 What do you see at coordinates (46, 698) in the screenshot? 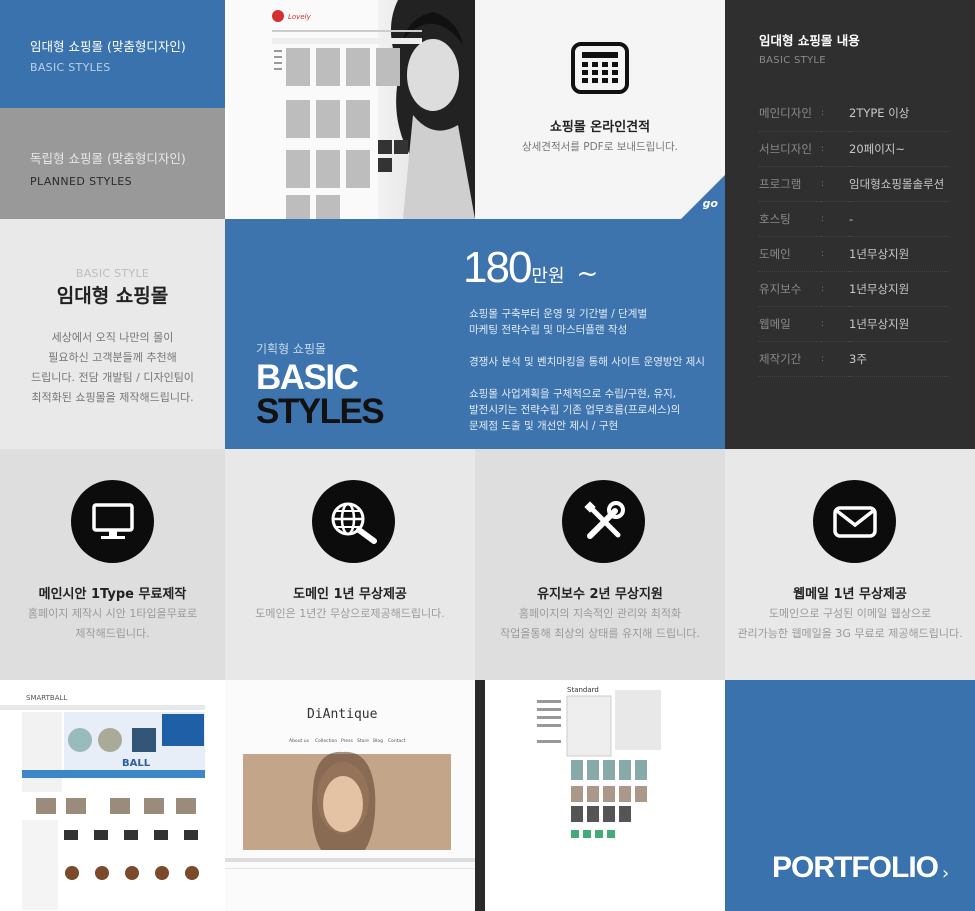
I see `smartball-logo-text: SMARTBALL` at bounding box center [46, 698].